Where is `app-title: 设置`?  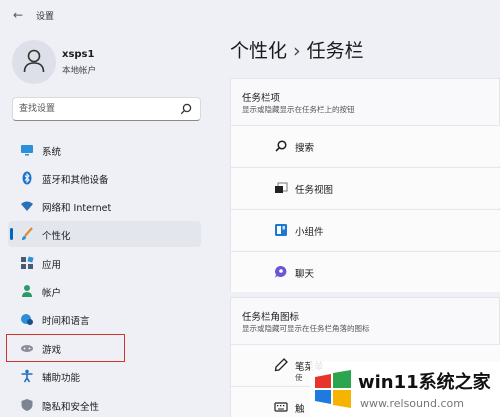
app-title: 设置 is located at coordinates (45, 17).